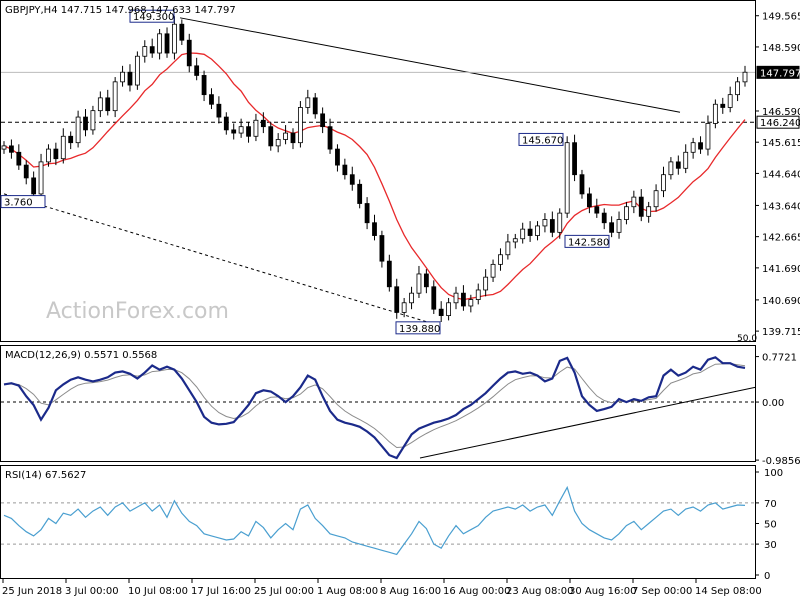  What do you see at coordinates (158, 591) in the screenshot?
I see `time-axis-label: 10 Jul 08:00` at bounding box center [158, 591].